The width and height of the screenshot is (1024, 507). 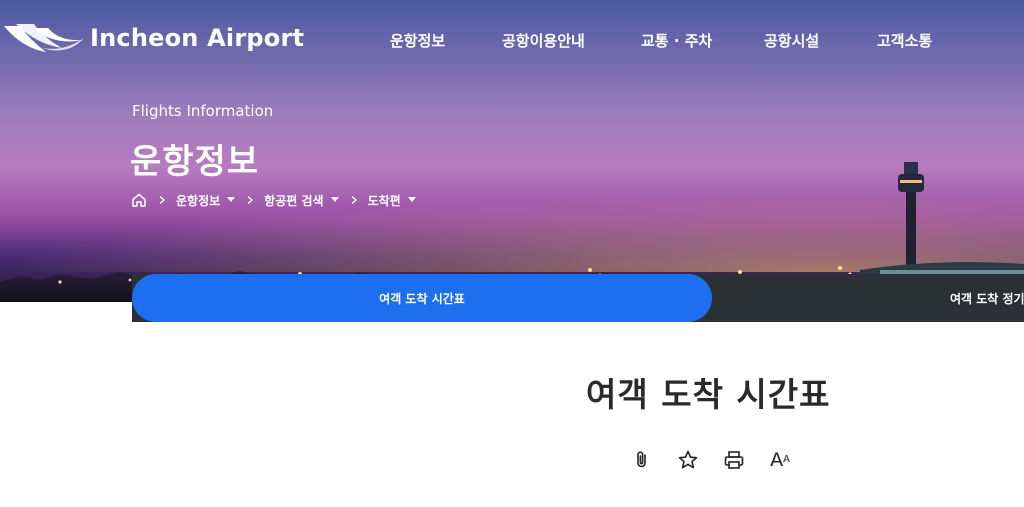 What do you see at coordinates (294, 200) in the screenshot?
I see `breadcrumb-label: 항공편 검색` at bounding box center [294, 200].